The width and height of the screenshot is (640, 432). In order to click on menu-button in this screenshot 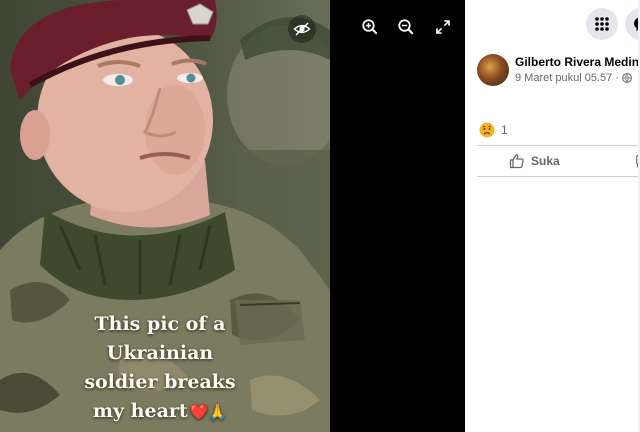, I will do `click(602, 24)`.